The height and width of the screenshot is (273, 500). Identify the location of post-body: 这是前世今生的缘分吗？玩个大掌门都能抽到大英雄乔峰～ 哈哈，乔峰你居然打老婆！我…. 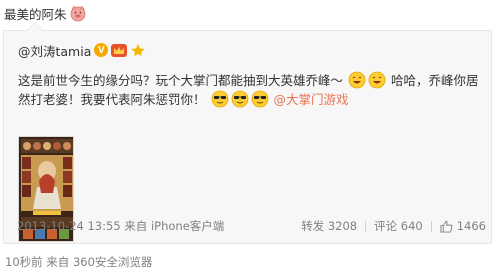
(250, 90).